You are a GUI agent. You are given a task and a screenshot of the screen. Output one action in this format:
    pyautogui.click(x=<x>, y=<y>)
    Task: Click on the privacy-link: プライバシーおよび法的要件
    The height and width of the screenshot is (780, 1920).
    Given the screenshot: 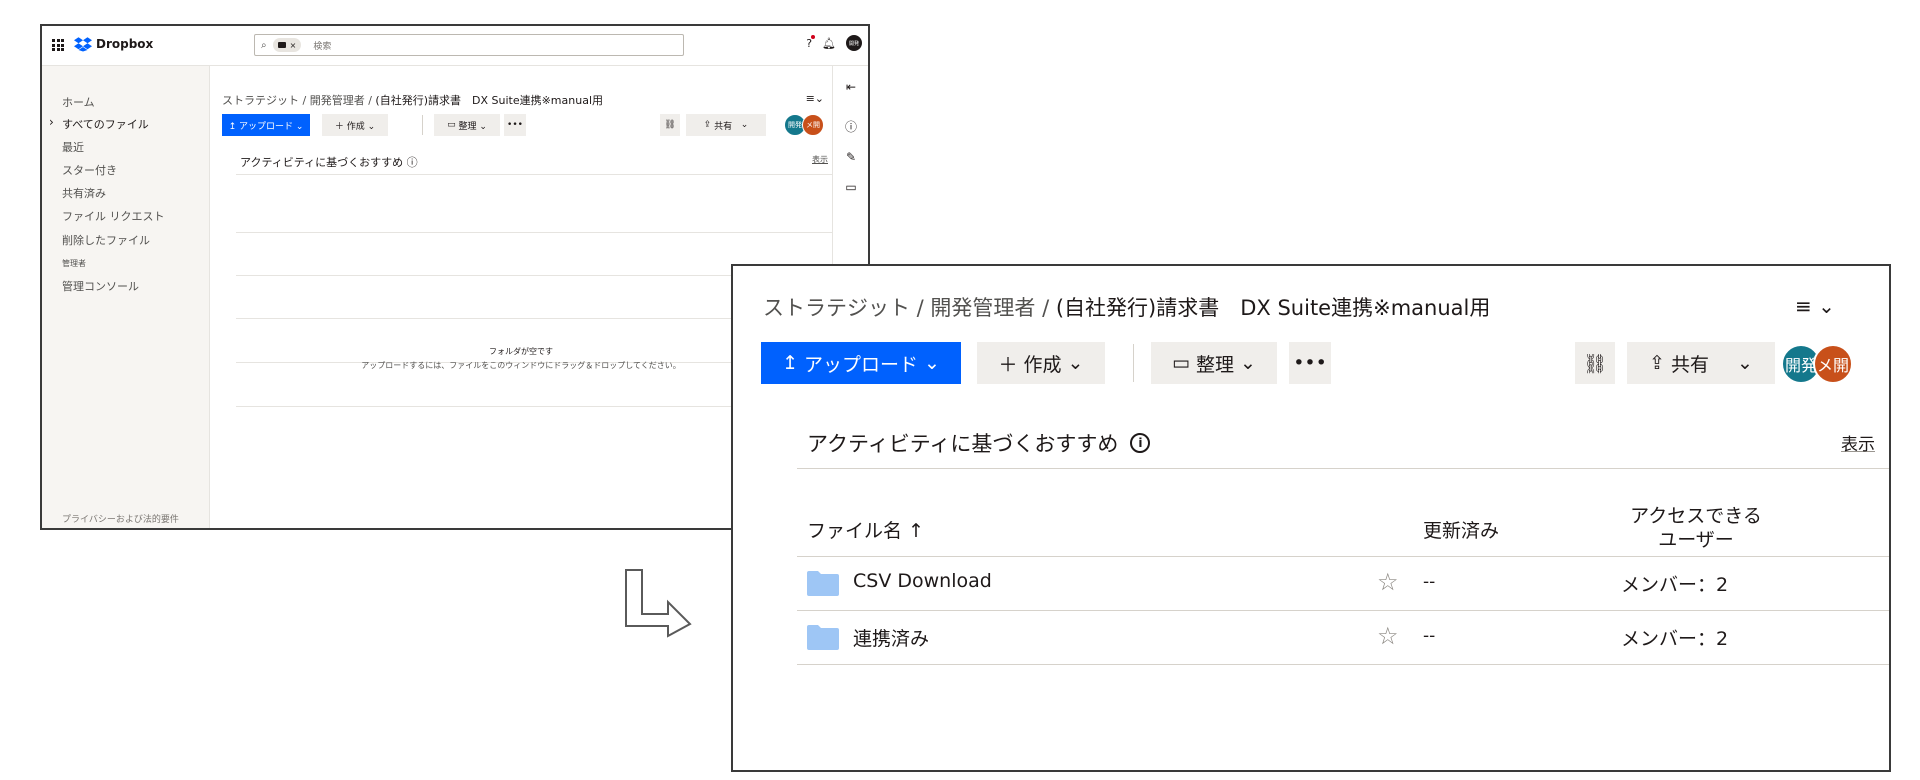 What is the action you would take?
    pyautogui.click(x=127, y=520)
    